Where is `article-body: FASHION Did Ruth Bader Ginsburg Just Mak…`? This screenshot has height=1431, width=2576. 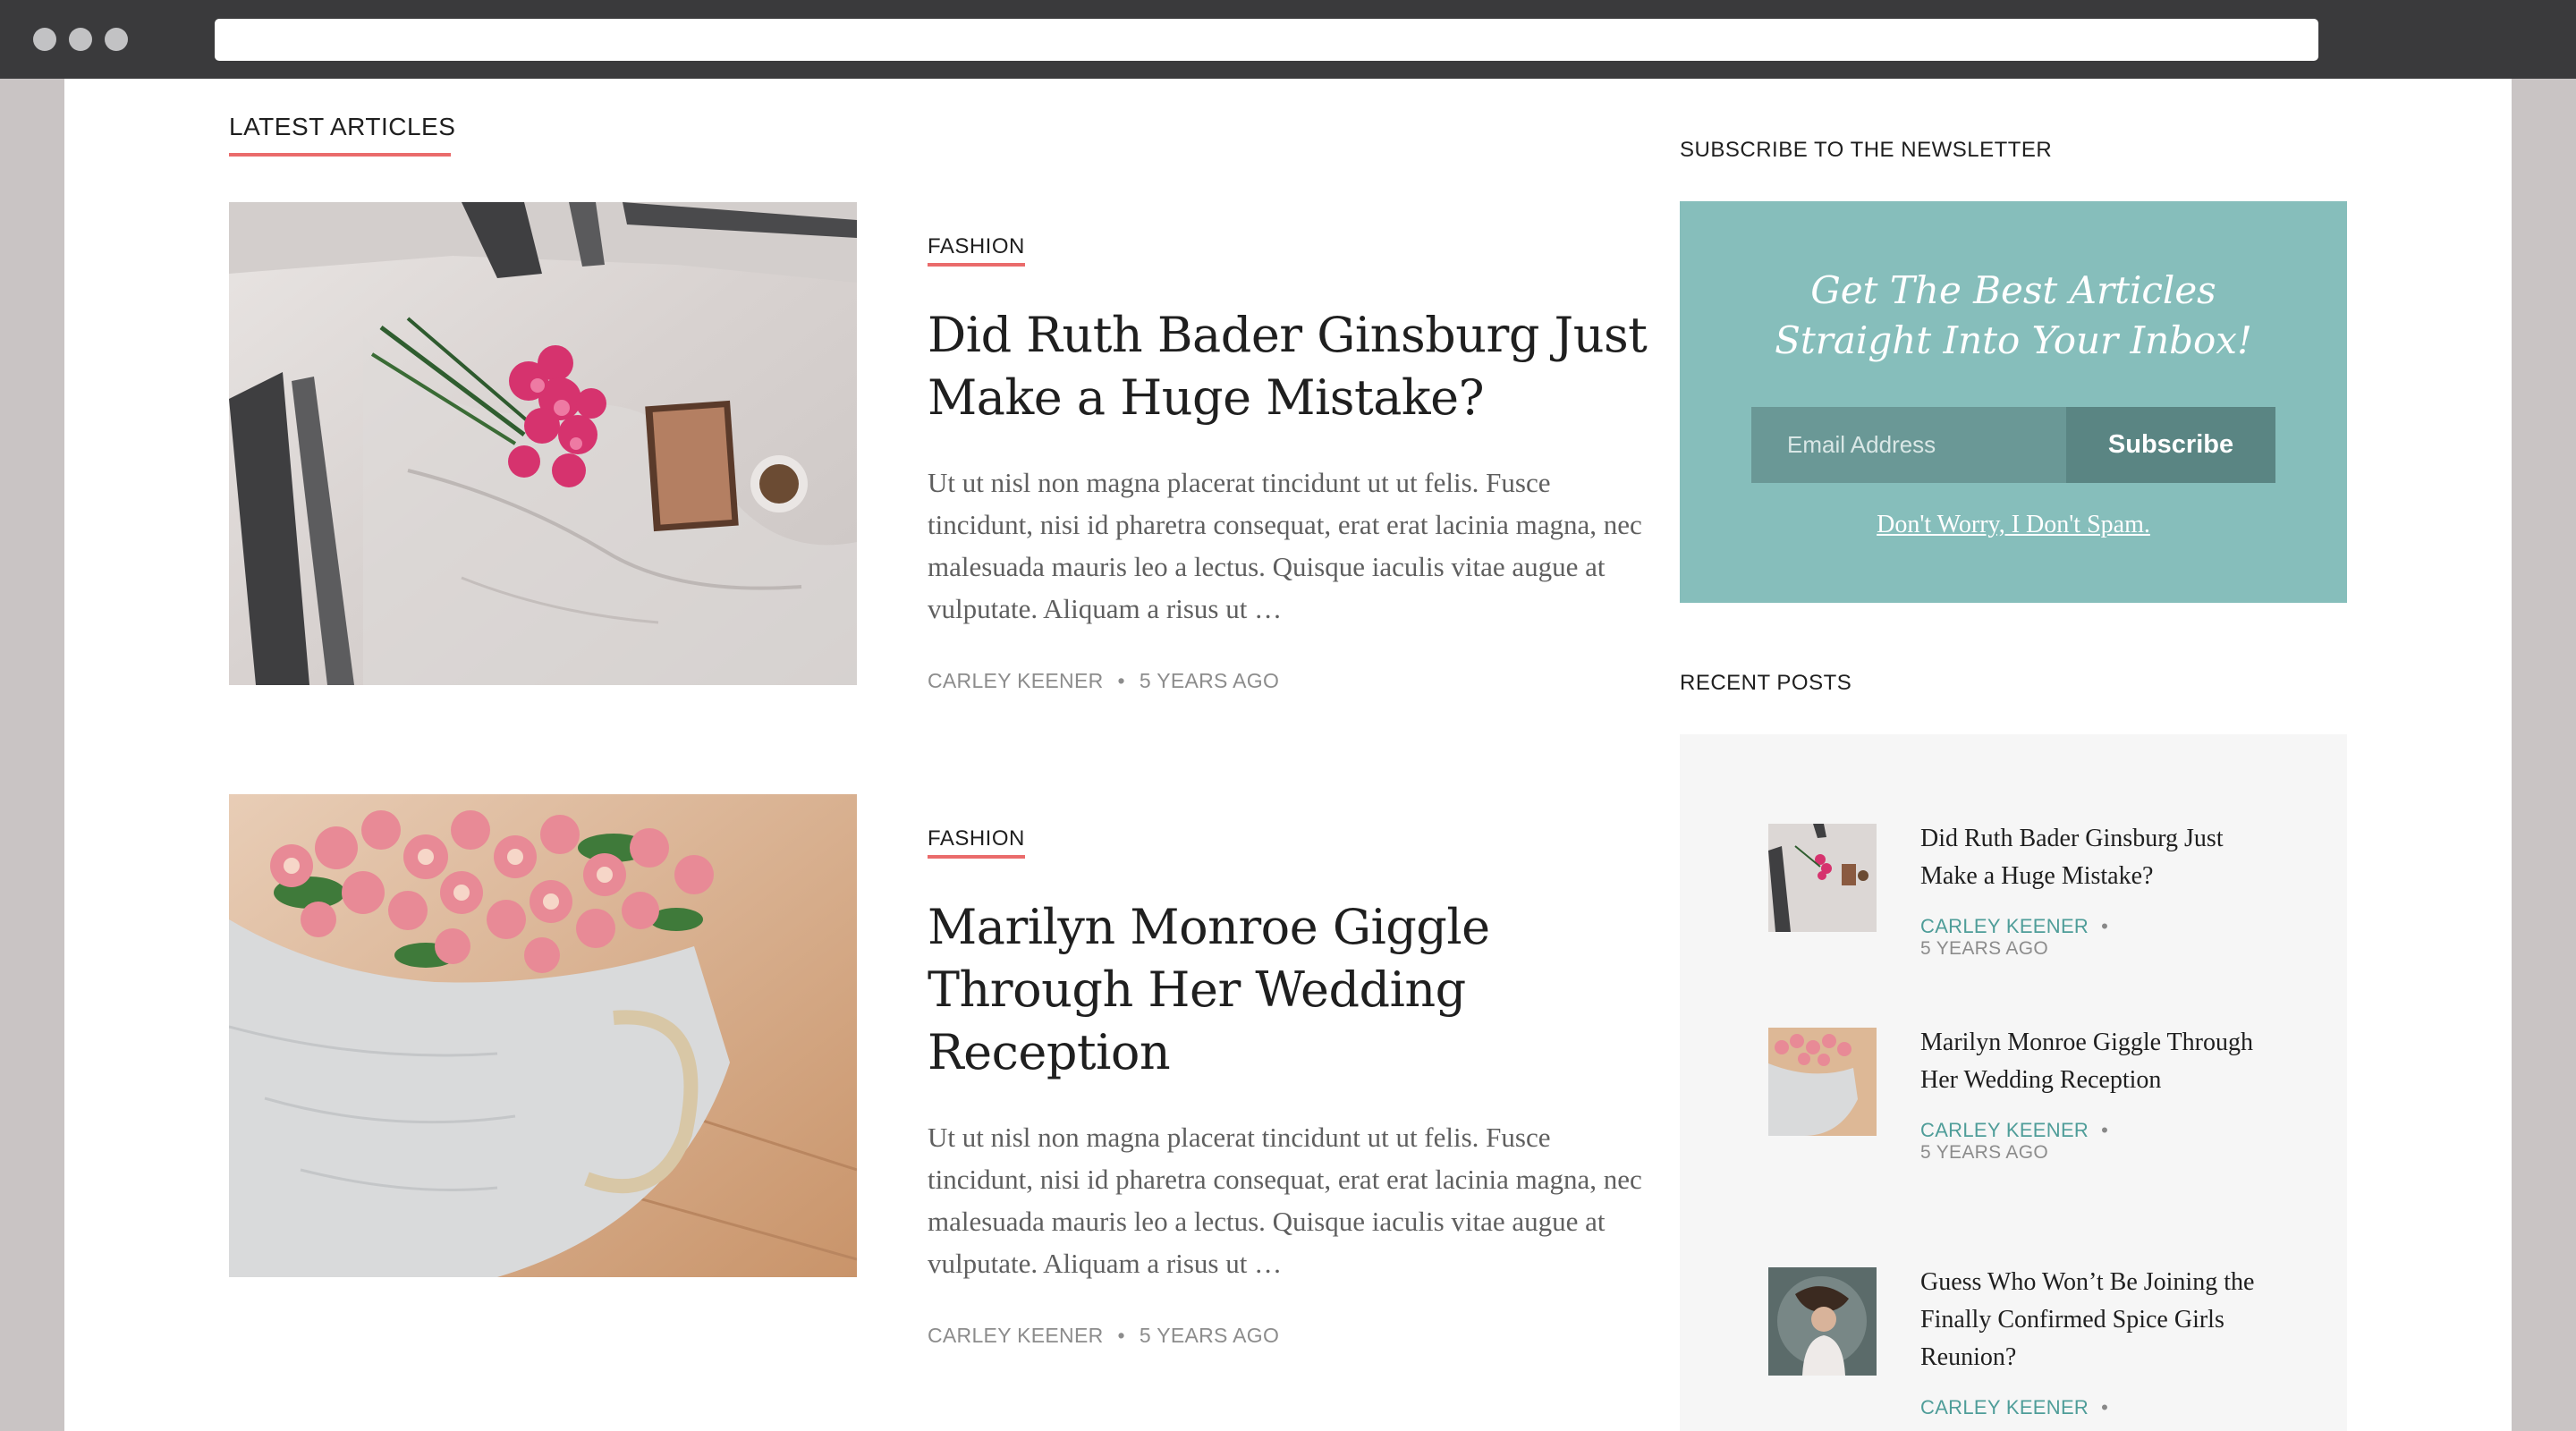
article-body: FASHION Did Ruth Bader Ginsburg Just Mak… is located at coordinates (1294, 448).